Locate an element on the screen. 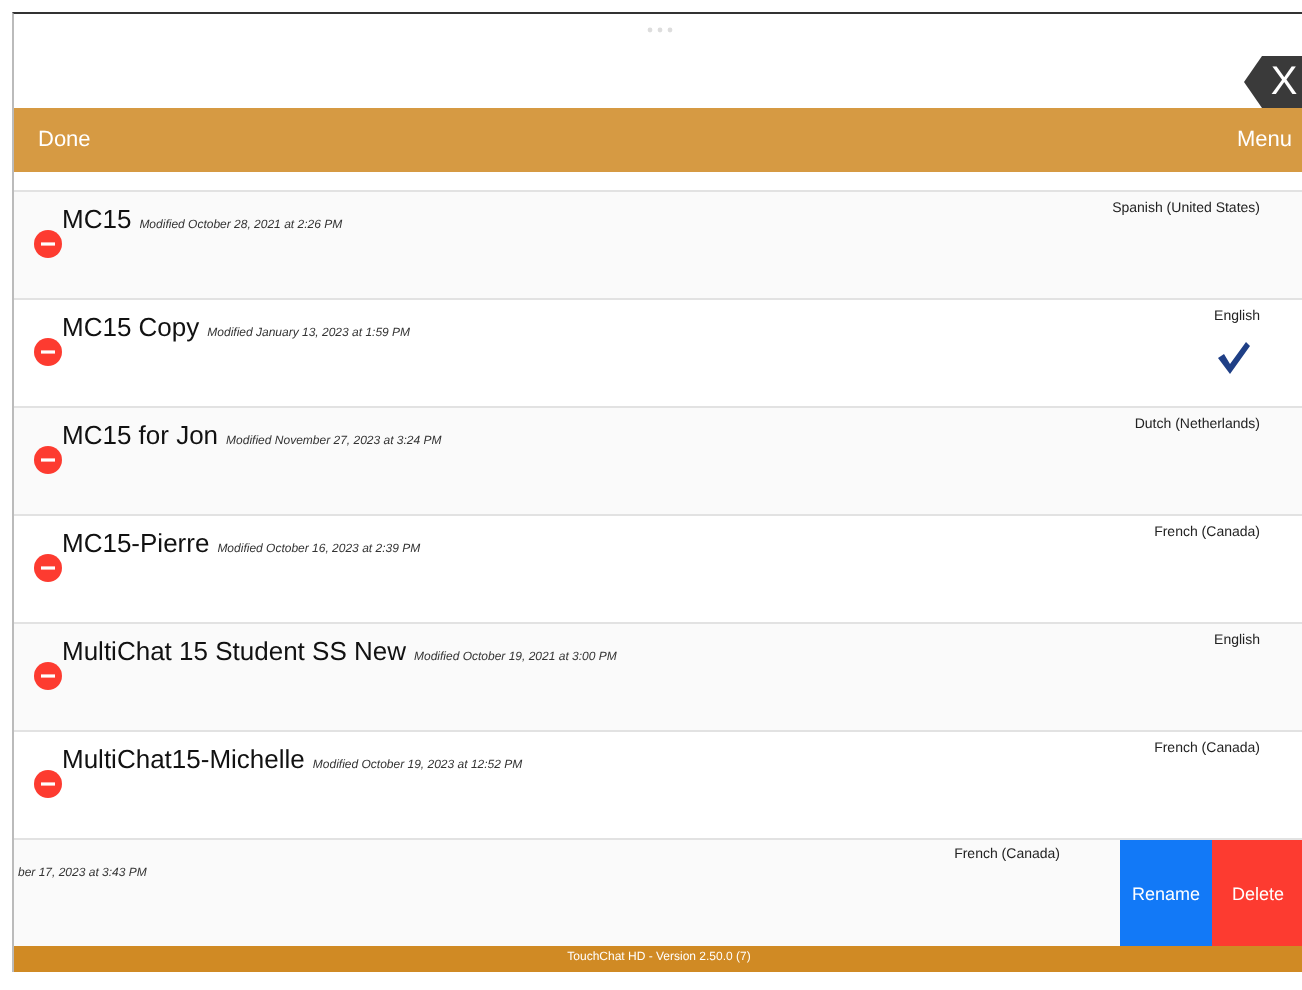 The height and width of the screenshot is (990, 1302). close-button: X is located at coordinates (1273, 82).